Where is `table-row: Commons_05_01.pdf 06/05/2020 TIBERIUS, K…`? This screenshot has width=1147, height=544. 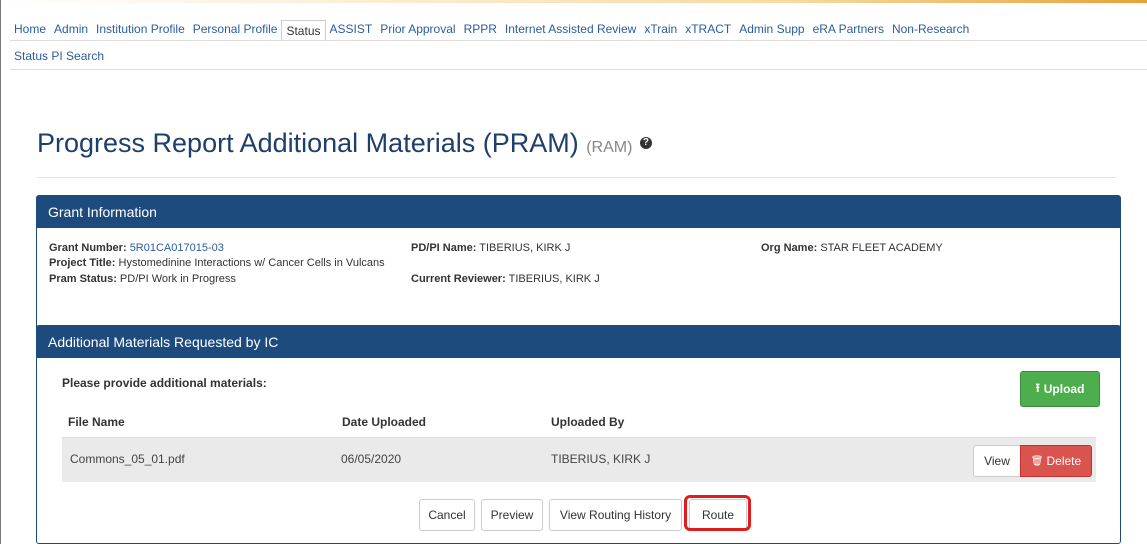 table-row: Commons_05_01.pdf 06/05/2020 TIBERIUS, K… is located at coordinates (579, 459).